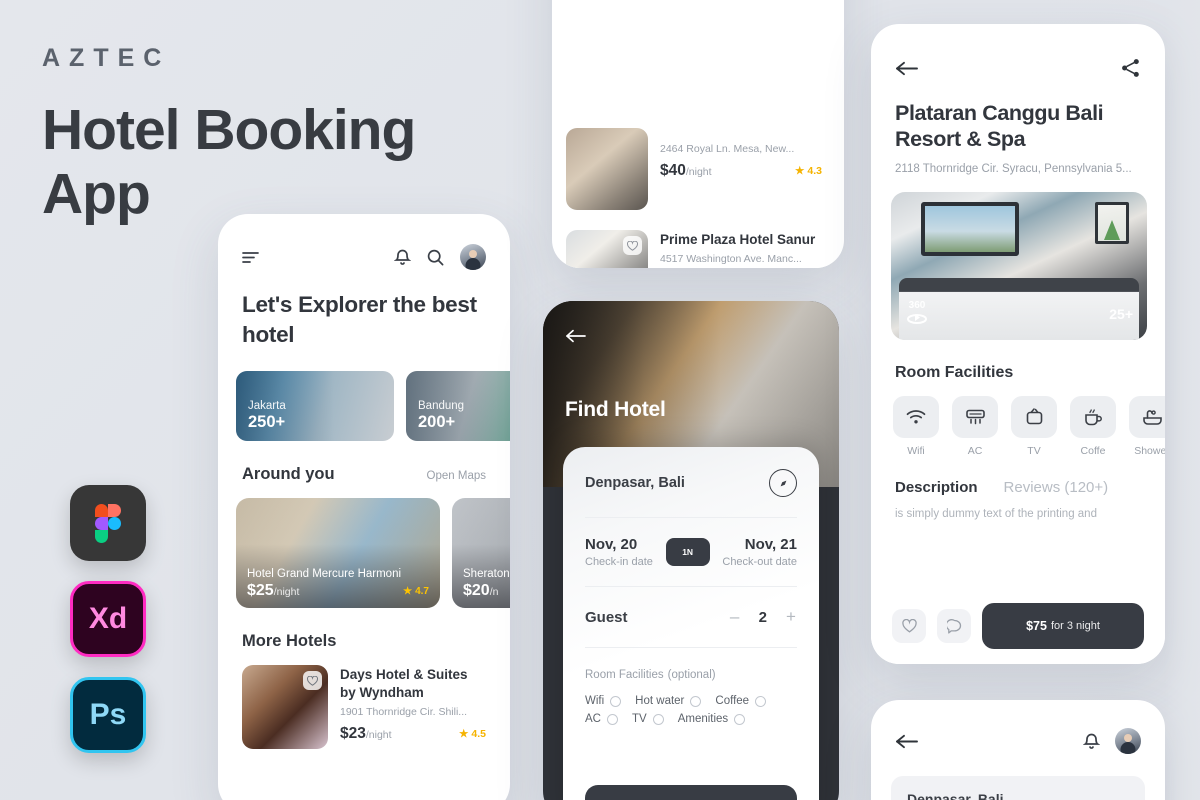  What do you see at coordinates (1034, 416) in the screenshot?
I see `tv-icon` at bounding box center [1034, 416].